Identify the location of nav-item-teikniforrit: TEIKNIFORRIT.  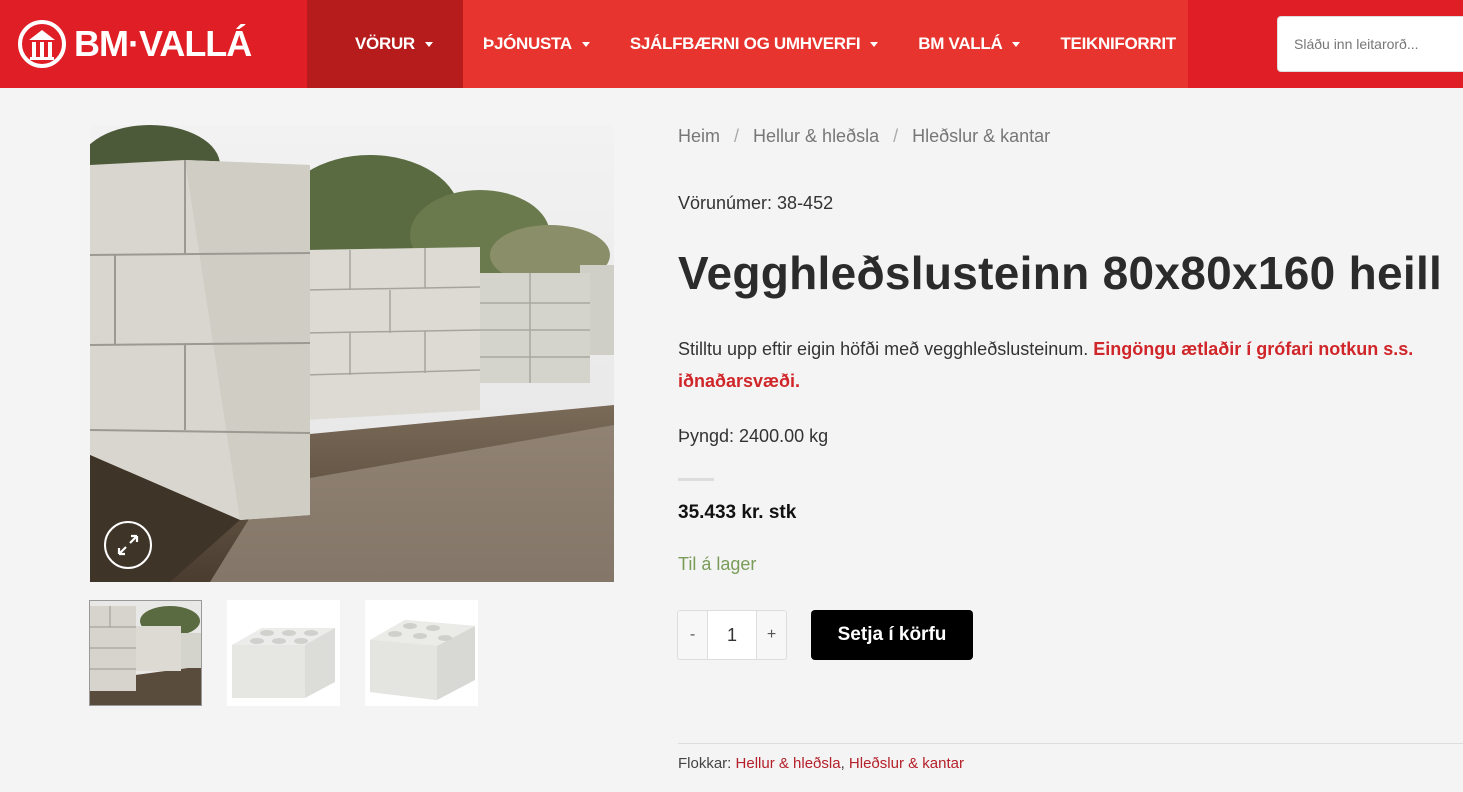
(1113, 44).